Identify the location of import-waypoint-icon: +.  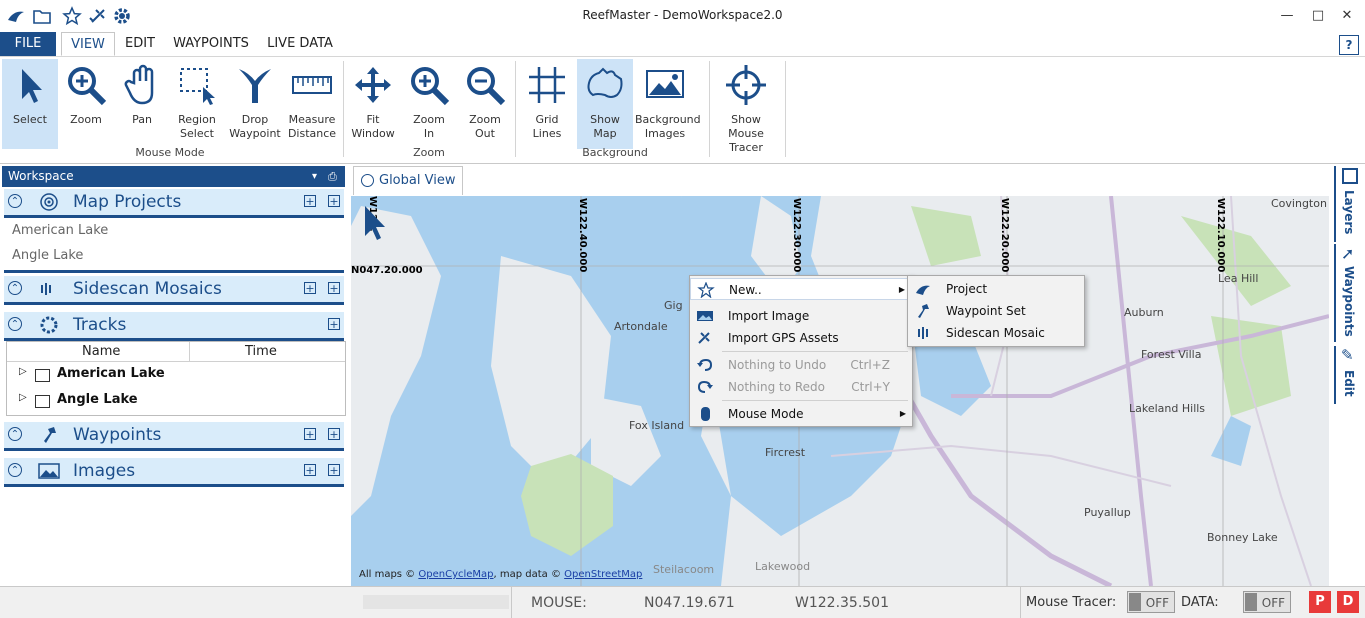
(334, 434).